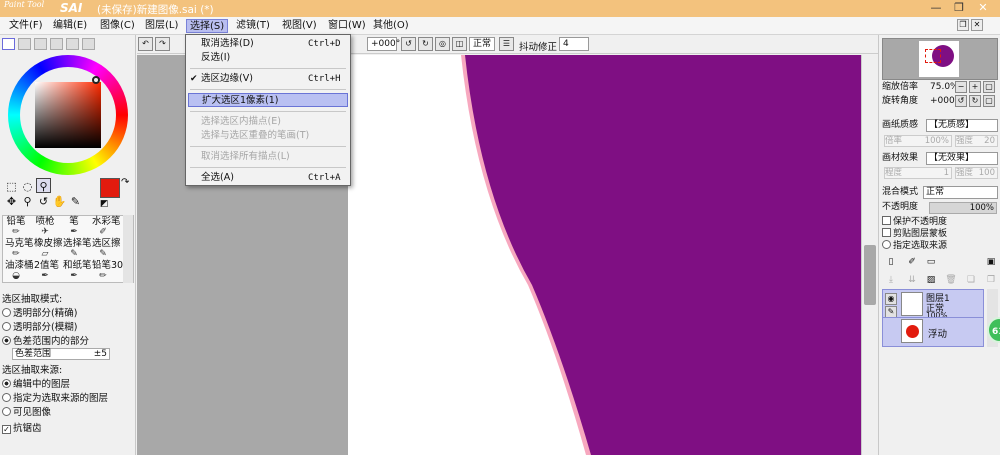 The height and width of the screenshot is (455, 1000). Describe the element at coordinates (19, 249) in the screenshot. I see `brush-marker: 马克笔 ✏` at that location.